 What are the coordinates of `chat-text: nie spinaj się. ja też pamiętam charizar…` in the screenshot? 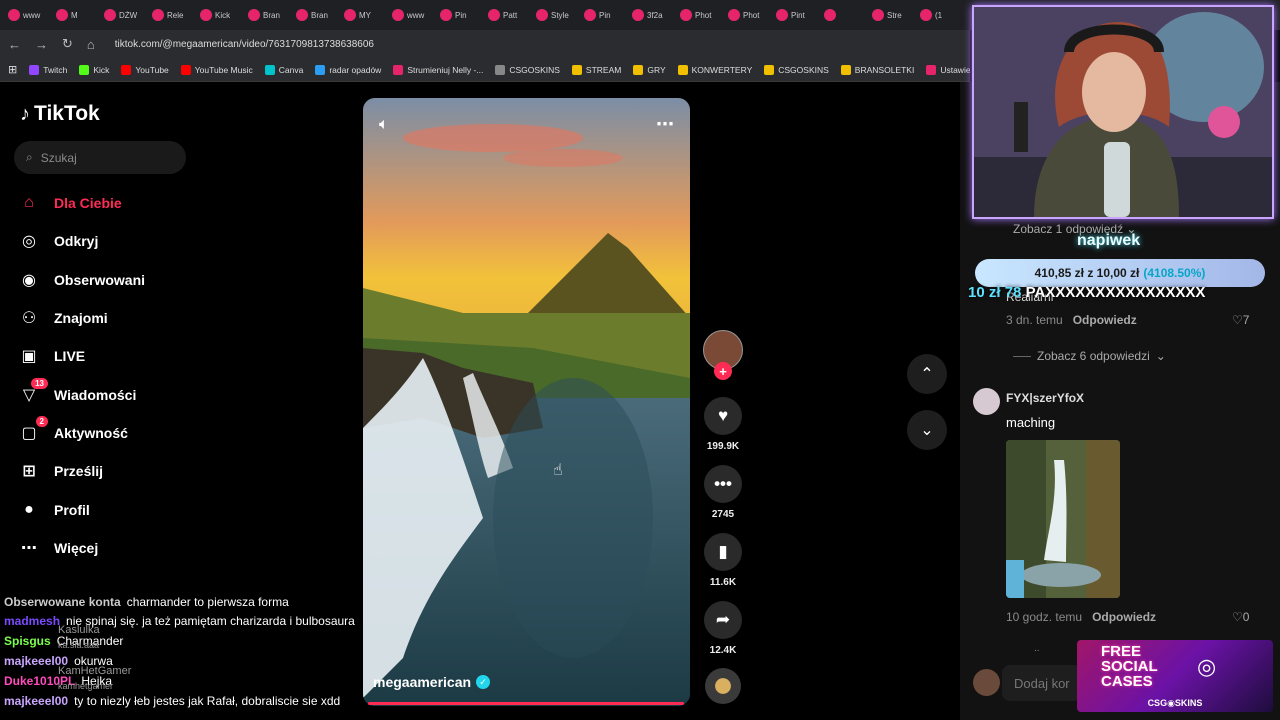 It's located at (210, 621).